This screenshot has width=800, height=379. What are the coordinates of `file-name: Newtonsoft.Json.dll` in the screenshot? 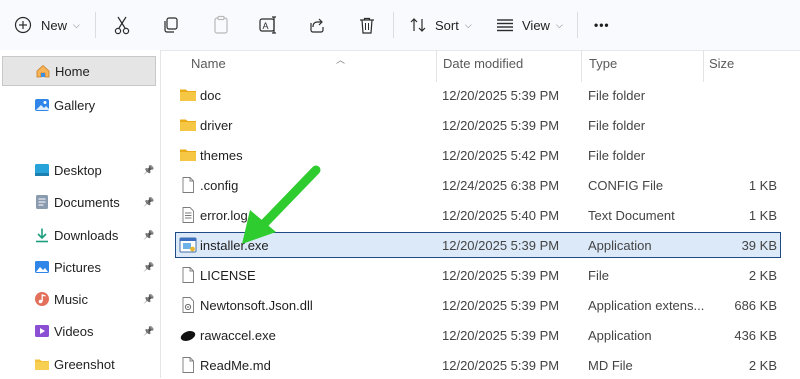 It's located at (256, 305).